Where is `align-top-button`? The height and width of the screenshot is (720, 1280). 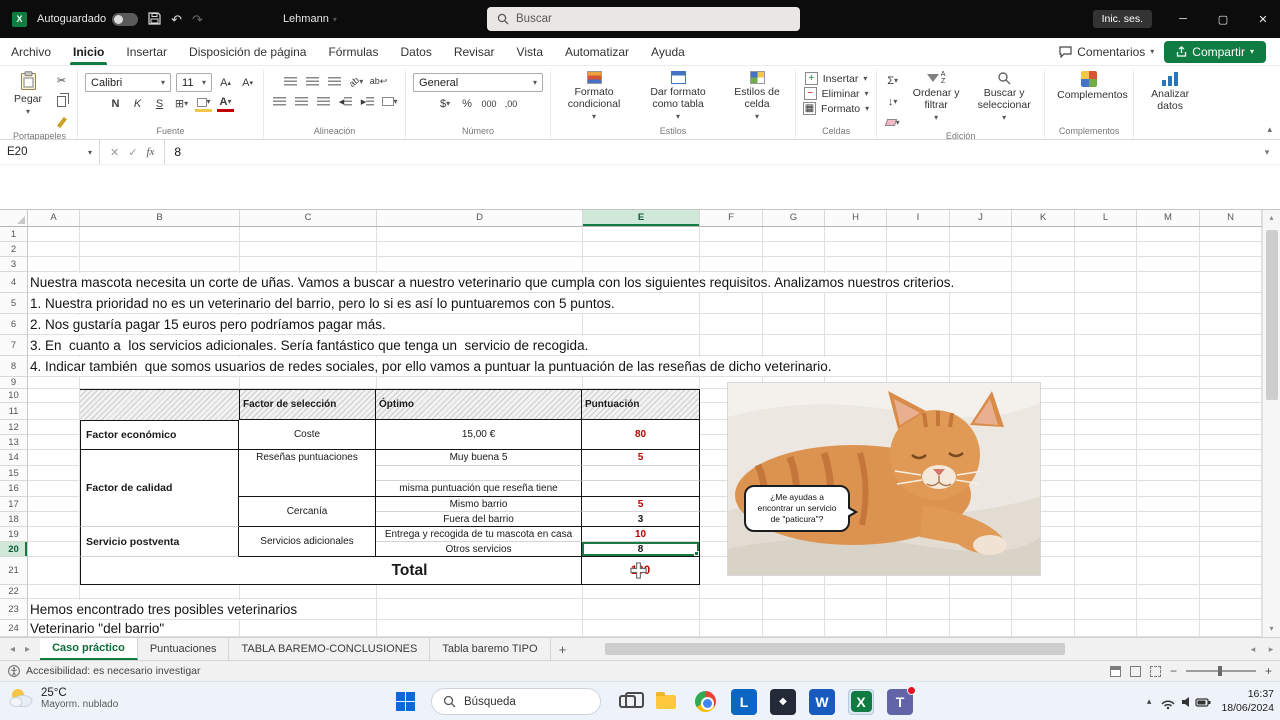
align-top-button is located at coordinates (290, 81).